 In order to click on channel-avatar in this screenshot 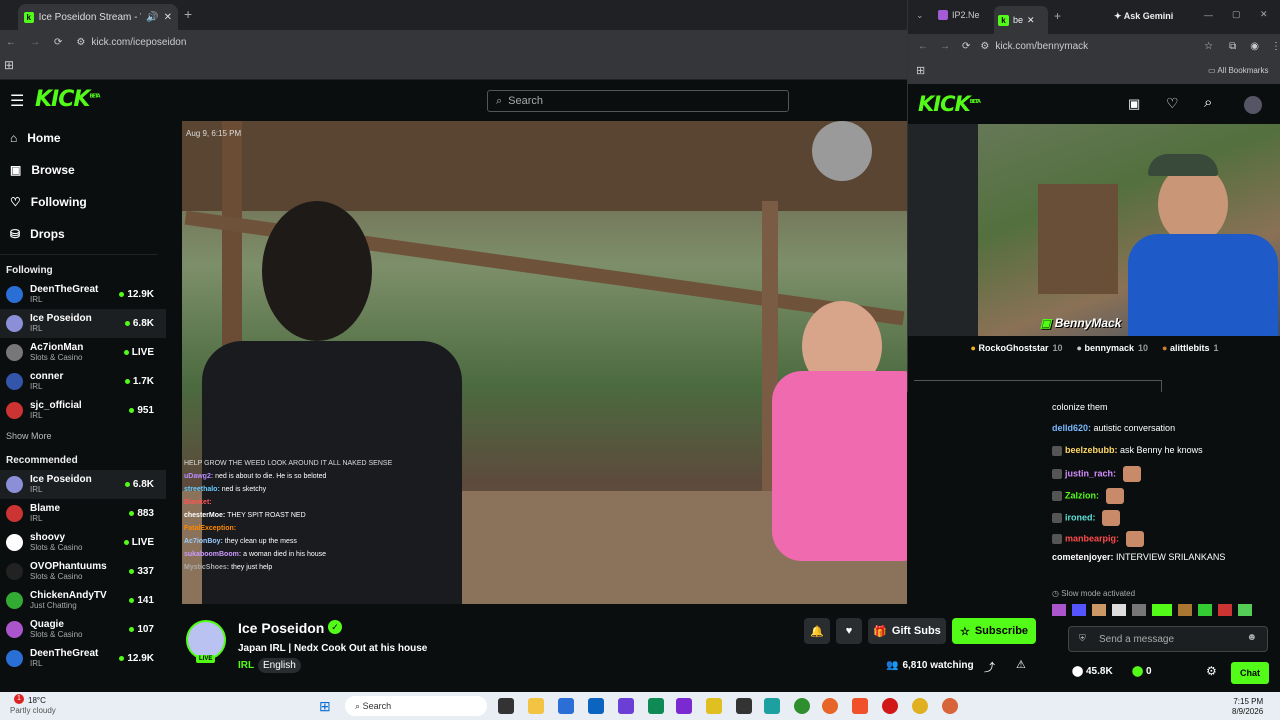, I will do `click(206, 640)`.